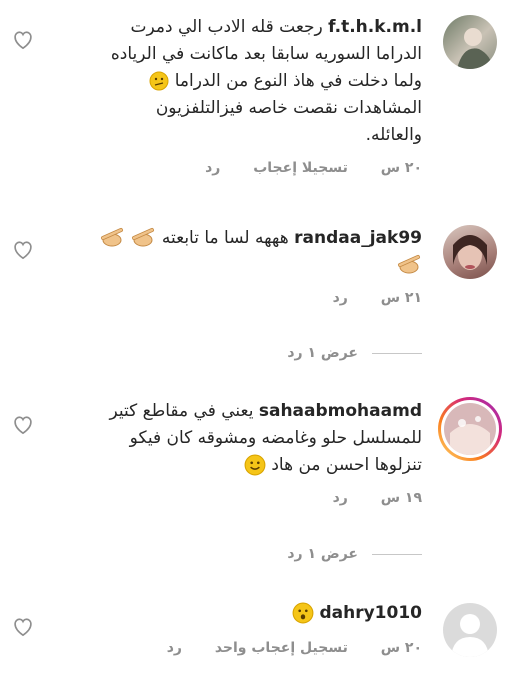 The width and height of the screenshot is (512, 690). What do you see at coordinates (303, 613) in the screenshot?
I see `hushed-face-emoji` at bounding box center [303, 613].